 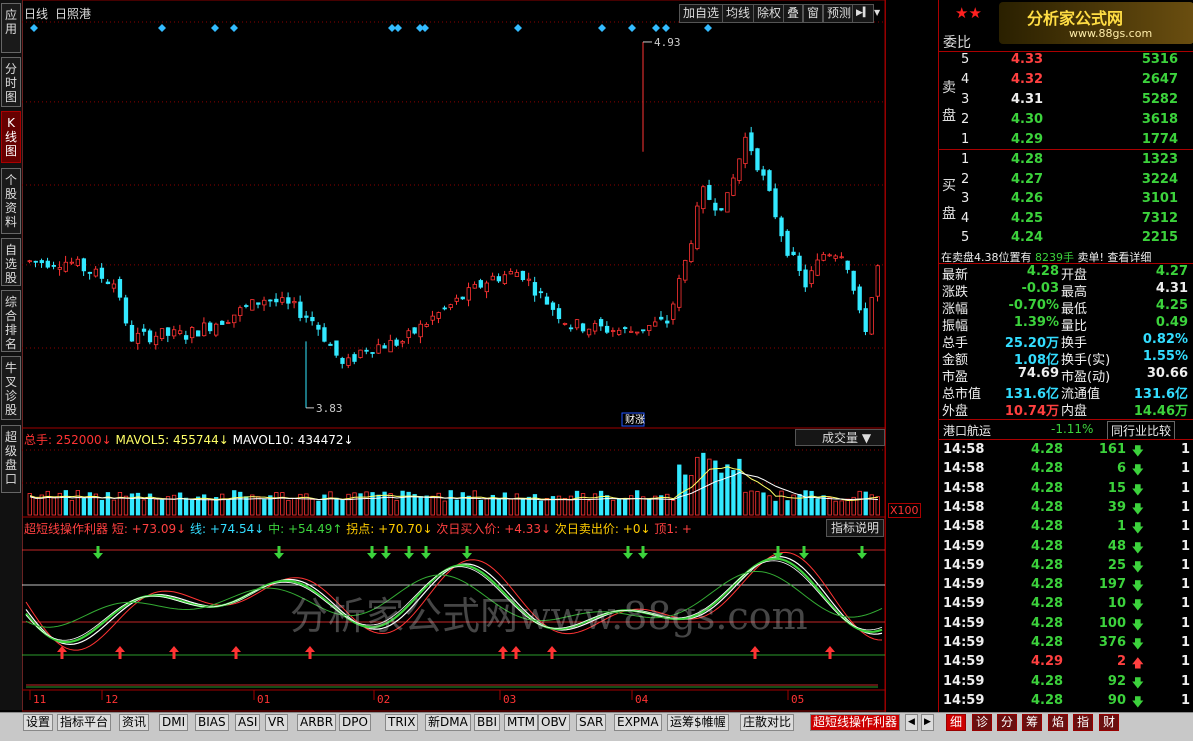 What do you see at coordinates (11, 388) in the screenshot?
I see `left-tab-6: 牛叉诊股` at bounding box center [11, 388].